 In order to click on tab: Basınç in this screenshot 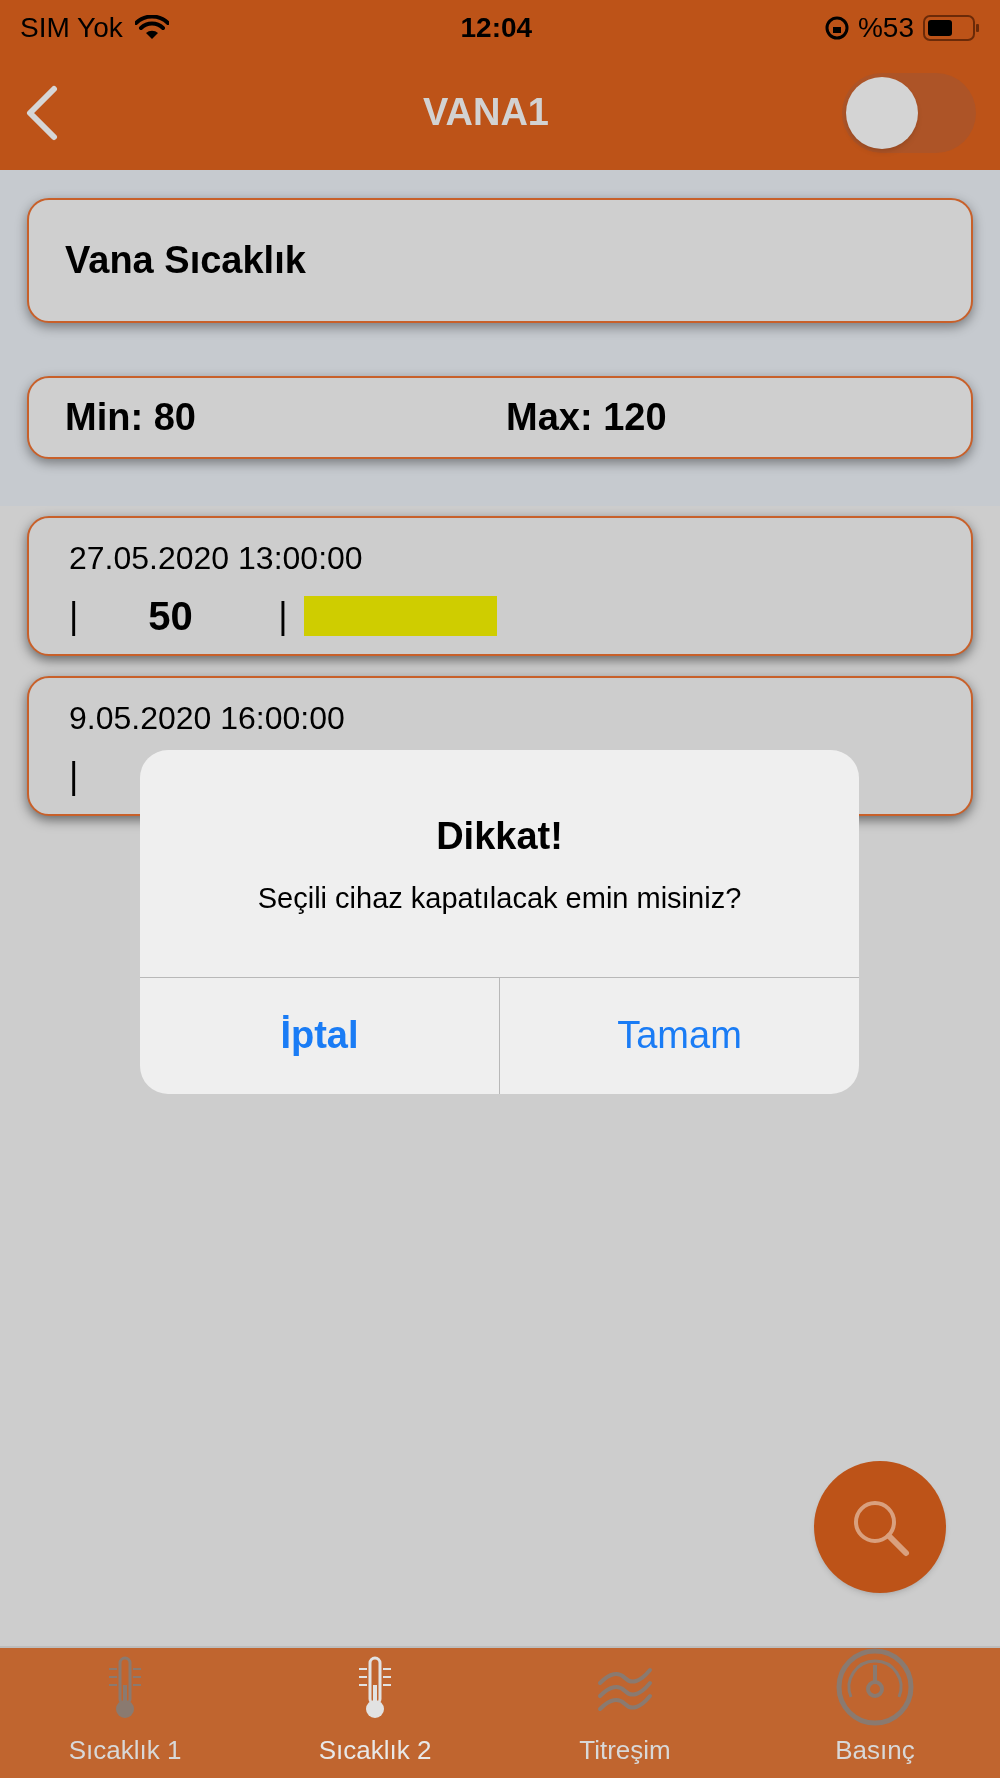, I will do `click(875, 1713)`.